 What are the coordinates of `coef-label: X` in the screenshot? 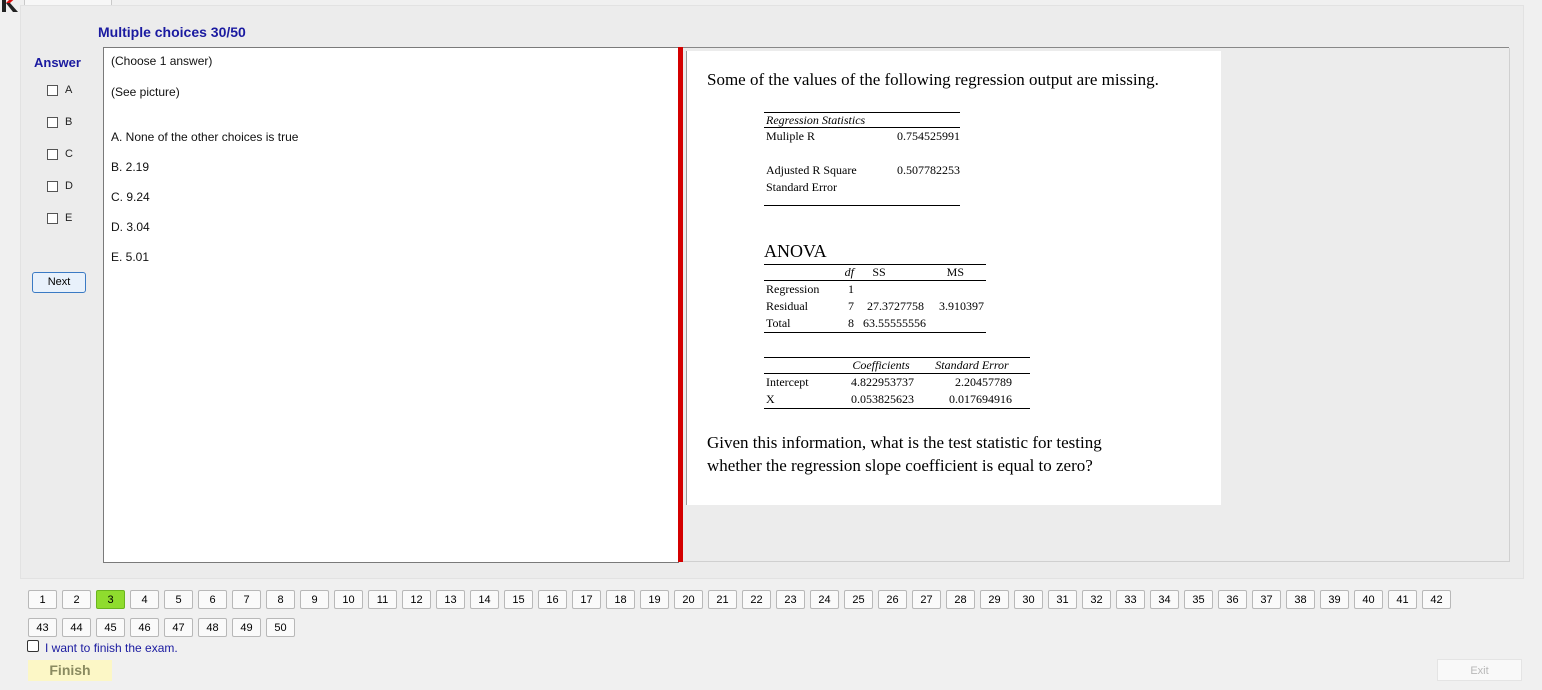 It's located at (770, 399).